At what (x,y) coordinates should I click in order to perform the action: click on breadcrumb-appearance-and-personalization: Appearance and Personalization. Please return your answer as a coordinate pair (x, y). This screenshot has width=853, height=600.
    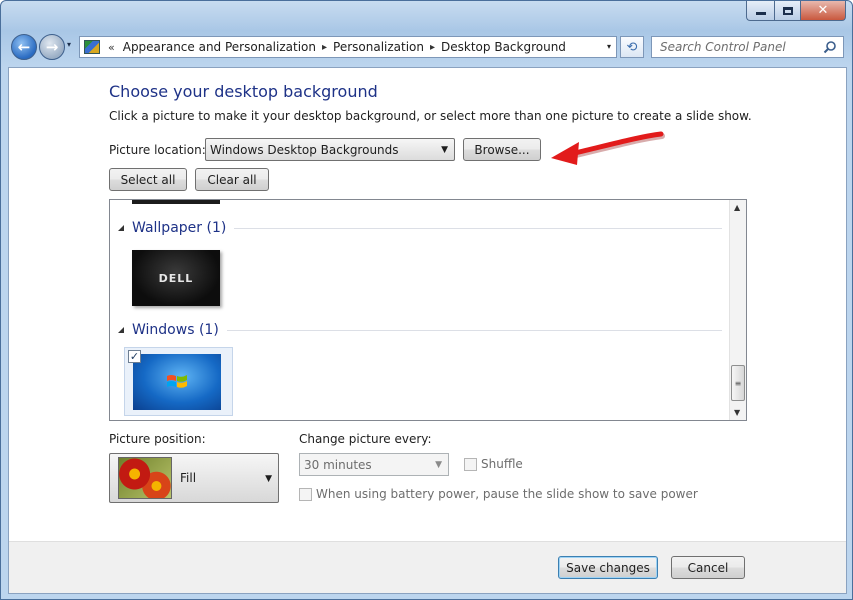
    Looking at the image, I should click on (219, 47).